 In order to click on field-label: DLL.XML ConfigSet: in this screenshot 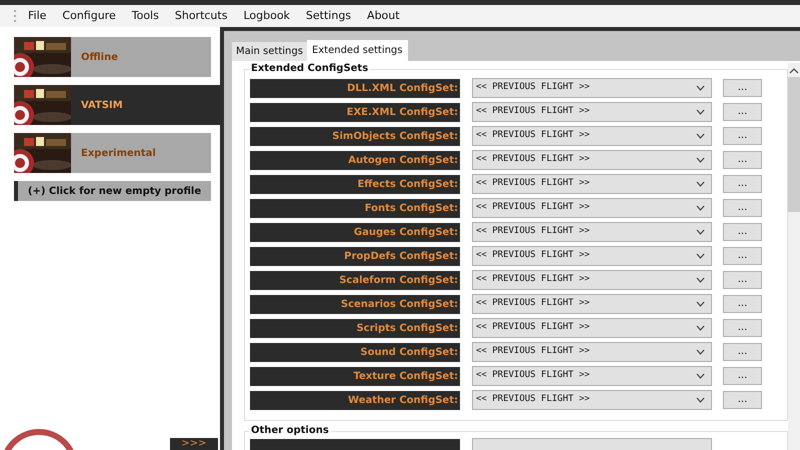, I will do `click(355, 88)`.